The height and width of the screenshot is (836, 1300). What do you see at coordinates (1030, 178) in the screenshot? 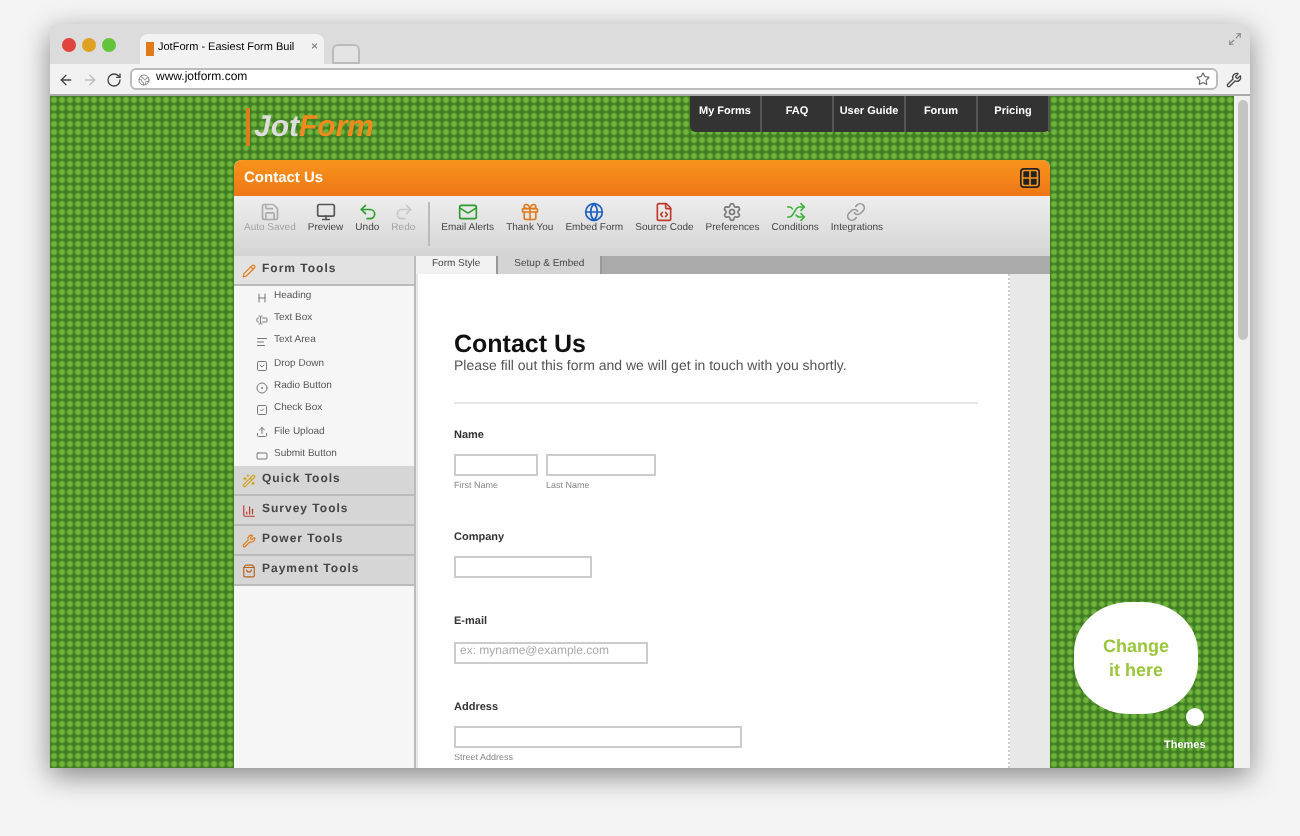
I see `fullscreen-toggle-icon` at bounding box center [1030, 178].